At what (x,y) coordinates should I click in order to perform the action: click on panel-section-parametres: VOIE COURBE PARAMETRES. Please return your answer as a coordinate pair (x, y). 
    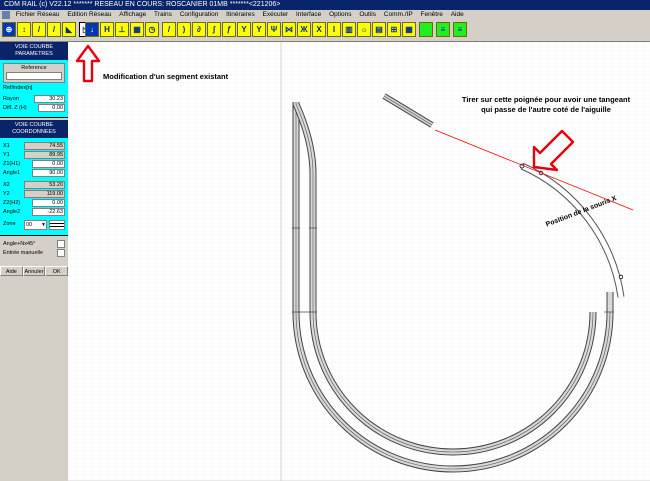
    Looking at the image, I should click on (34, 51).